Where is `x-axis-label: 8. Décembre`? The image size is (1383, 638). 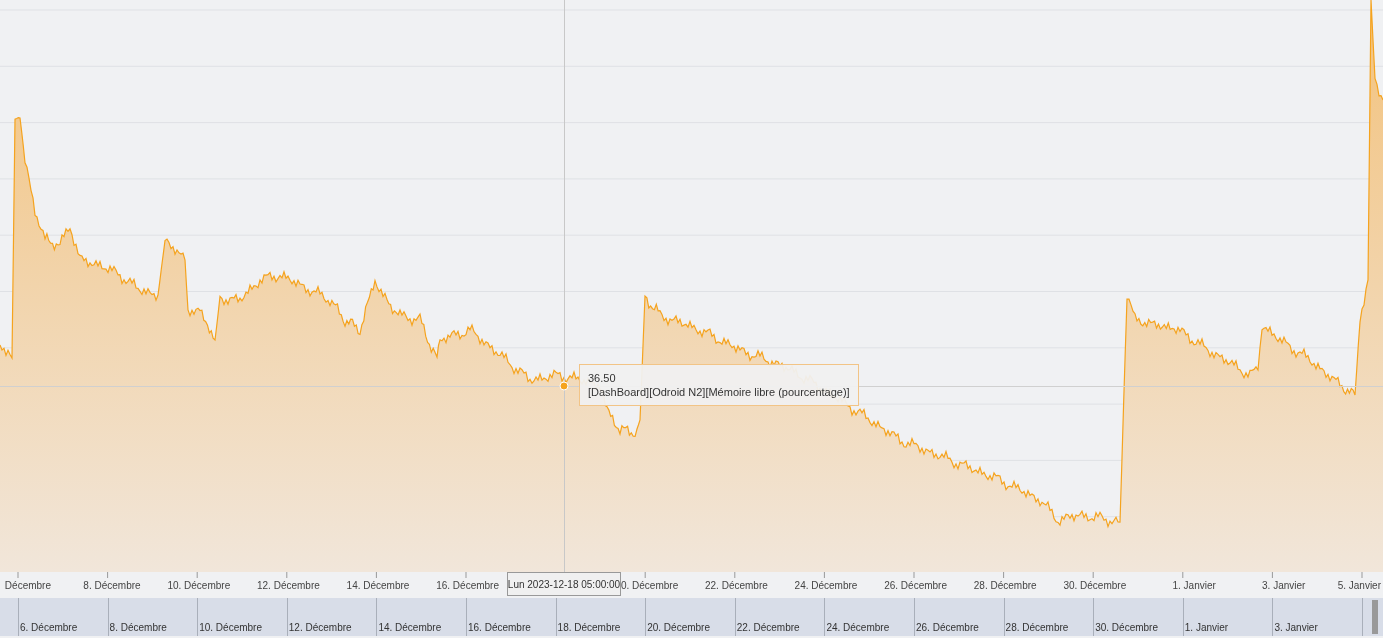 x-axis-label: 8. Décembre is located at coordinates (112, 585).